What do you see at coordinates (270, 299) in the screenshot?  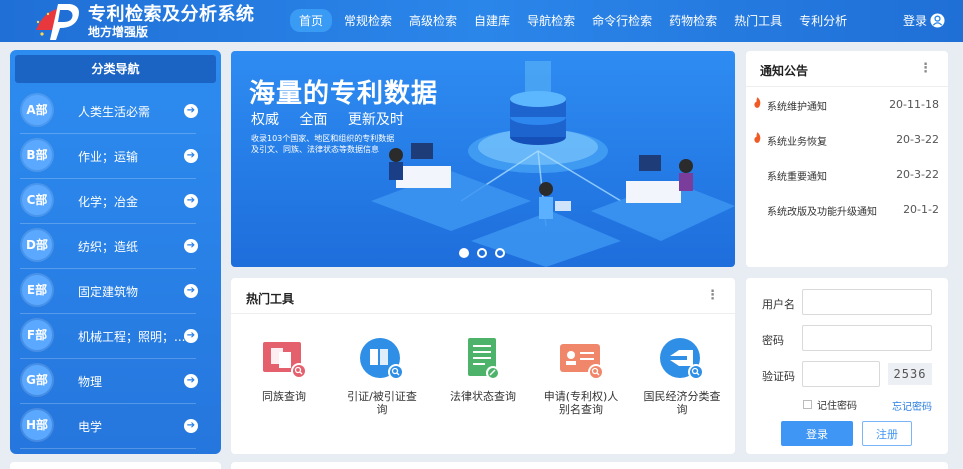 I see `tools-title: 热门工具` at bounding box center [270, 299].